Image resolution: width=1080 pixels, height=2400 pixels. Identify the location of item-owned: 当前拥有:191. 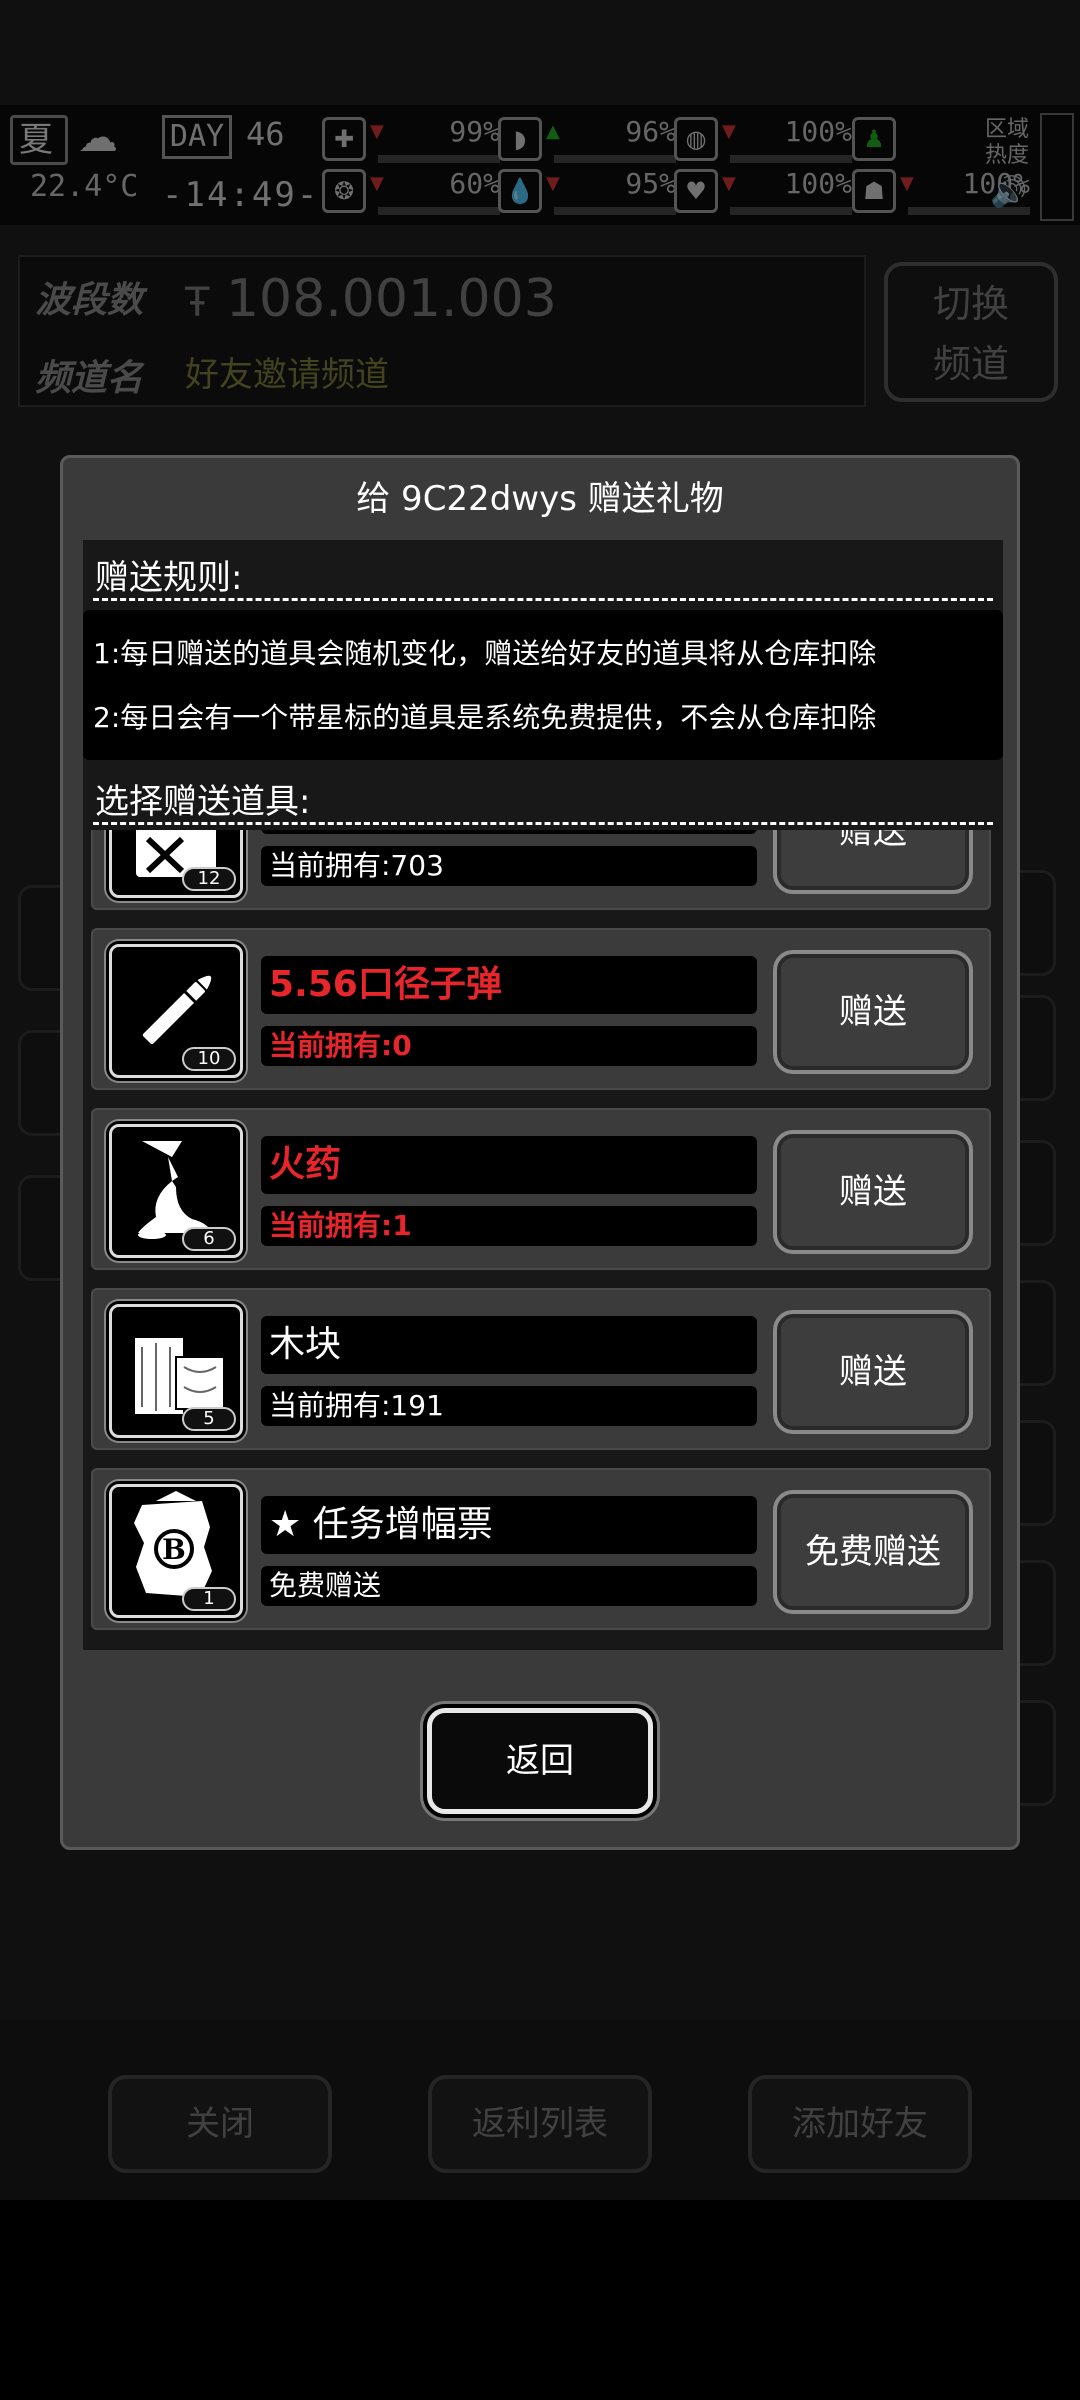
(509, 1406).